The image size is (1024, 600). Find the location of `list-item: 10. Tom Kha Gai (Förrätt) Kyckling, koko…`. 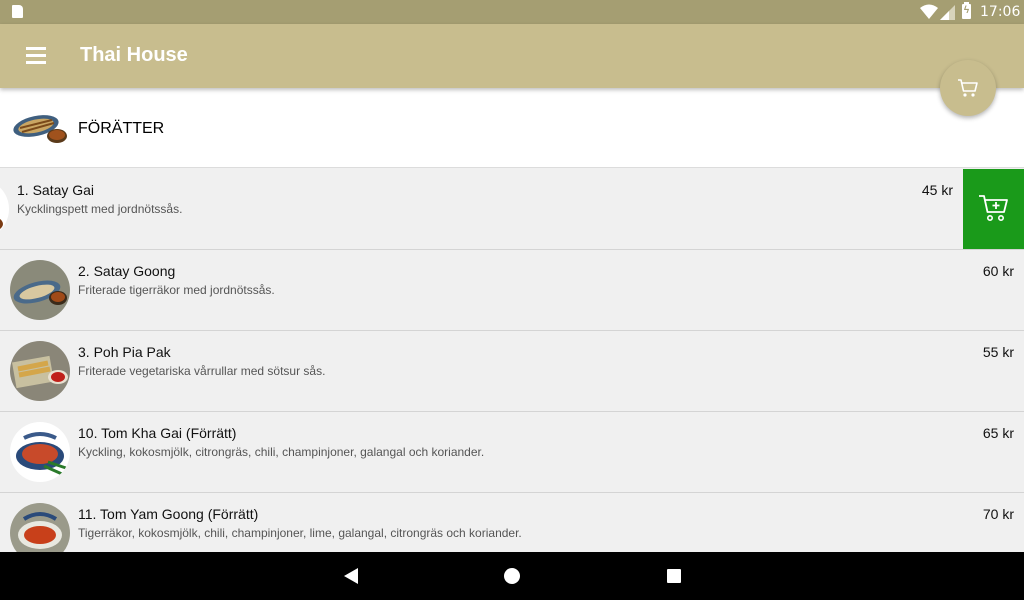

list-item: 10. Tom Kha Gai (Förrätt) Kyckling, koko… is located at coordinates (512, 452).